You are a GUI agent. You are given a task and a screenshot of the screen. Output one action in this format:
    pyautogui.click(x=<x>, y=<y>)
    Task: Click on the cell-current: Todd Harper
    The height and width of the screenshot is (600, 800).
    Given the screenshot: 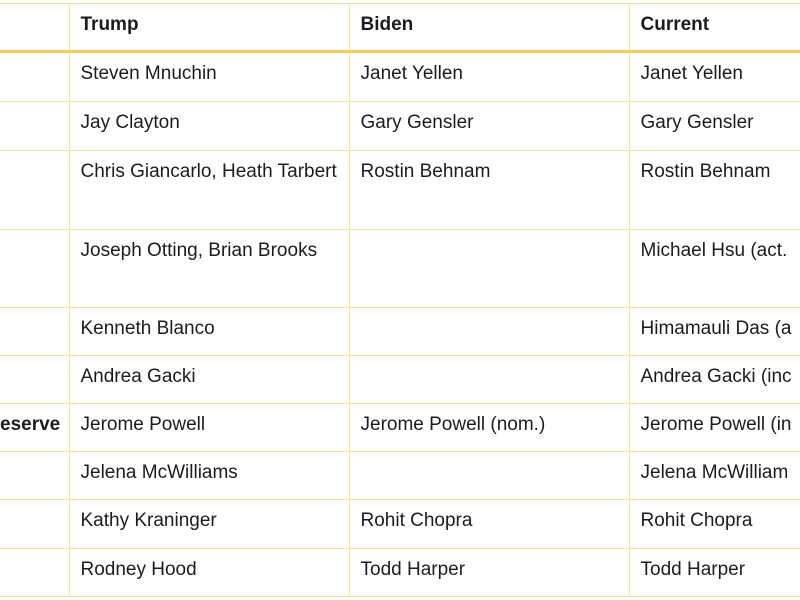 What is the action you would take?
    pyautogui.click(x=714, y=572)
    